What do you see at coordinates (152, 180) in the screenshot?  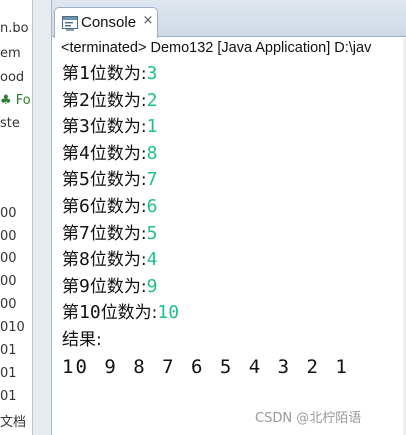 I see `line-value: 7` at bounding box center [152, 180].